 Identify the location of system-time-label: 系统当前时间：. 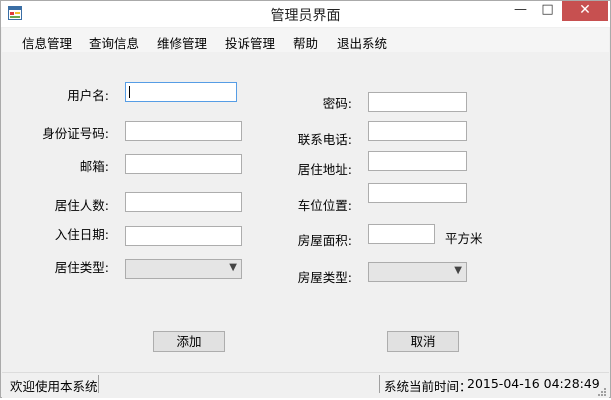
(428, 386).